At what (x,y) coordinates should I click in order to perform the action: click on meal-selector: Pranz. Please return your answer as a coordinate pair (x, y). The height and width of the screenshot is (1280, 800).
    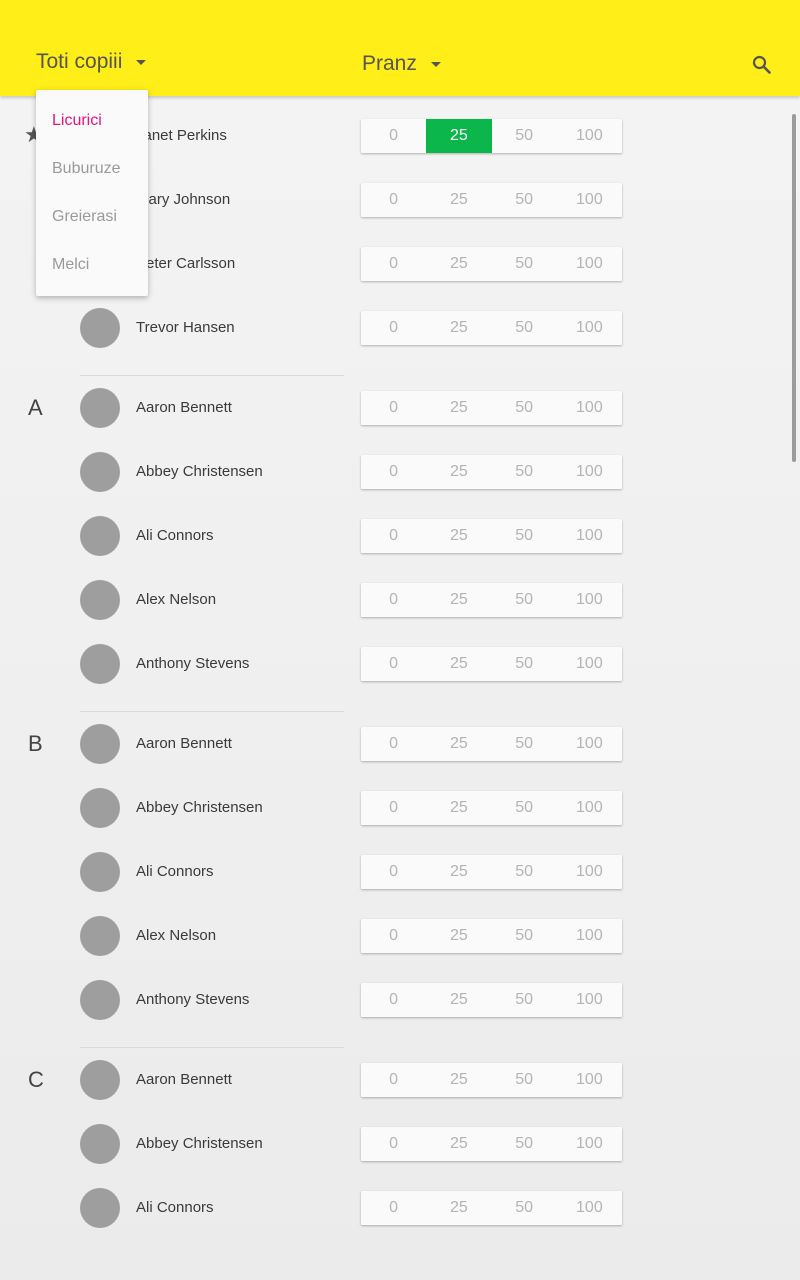
    Looking at the image, I should click on (401, 64).